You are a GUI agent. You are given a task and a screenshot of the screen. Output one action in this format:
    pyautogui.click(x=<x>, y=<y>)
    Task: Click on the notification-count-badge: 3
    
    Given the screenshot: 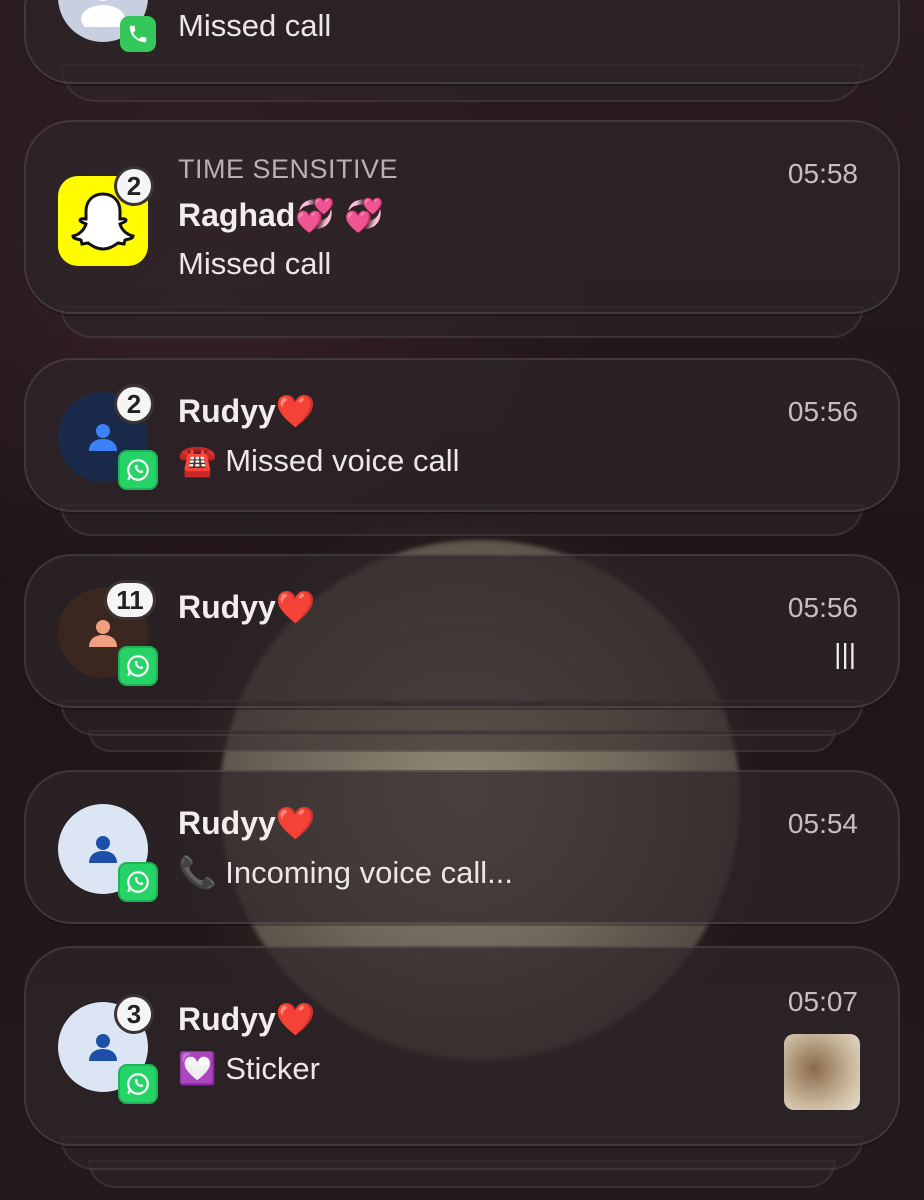 What is the action you would take?
    pyautogui.click(x=134, y=1014)
    